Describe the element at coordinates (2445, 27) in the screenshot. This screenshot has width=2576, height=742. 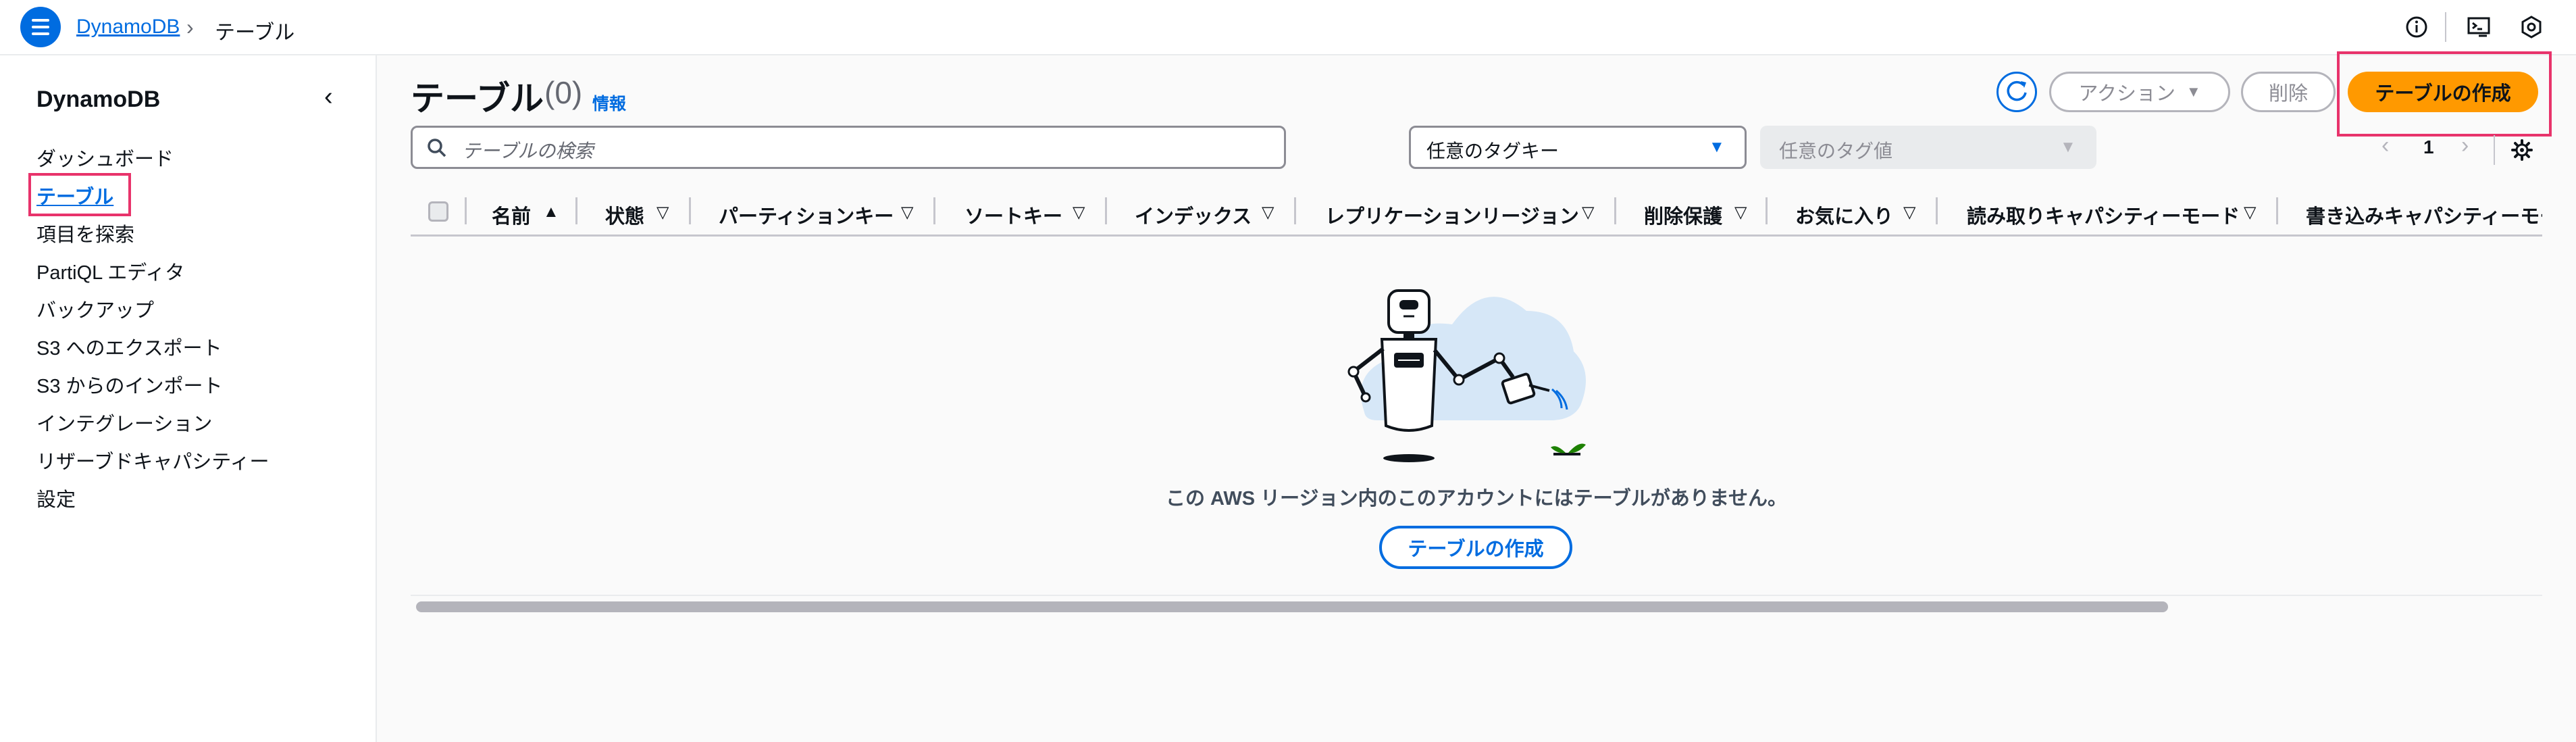
I see `top-divider` at that location.